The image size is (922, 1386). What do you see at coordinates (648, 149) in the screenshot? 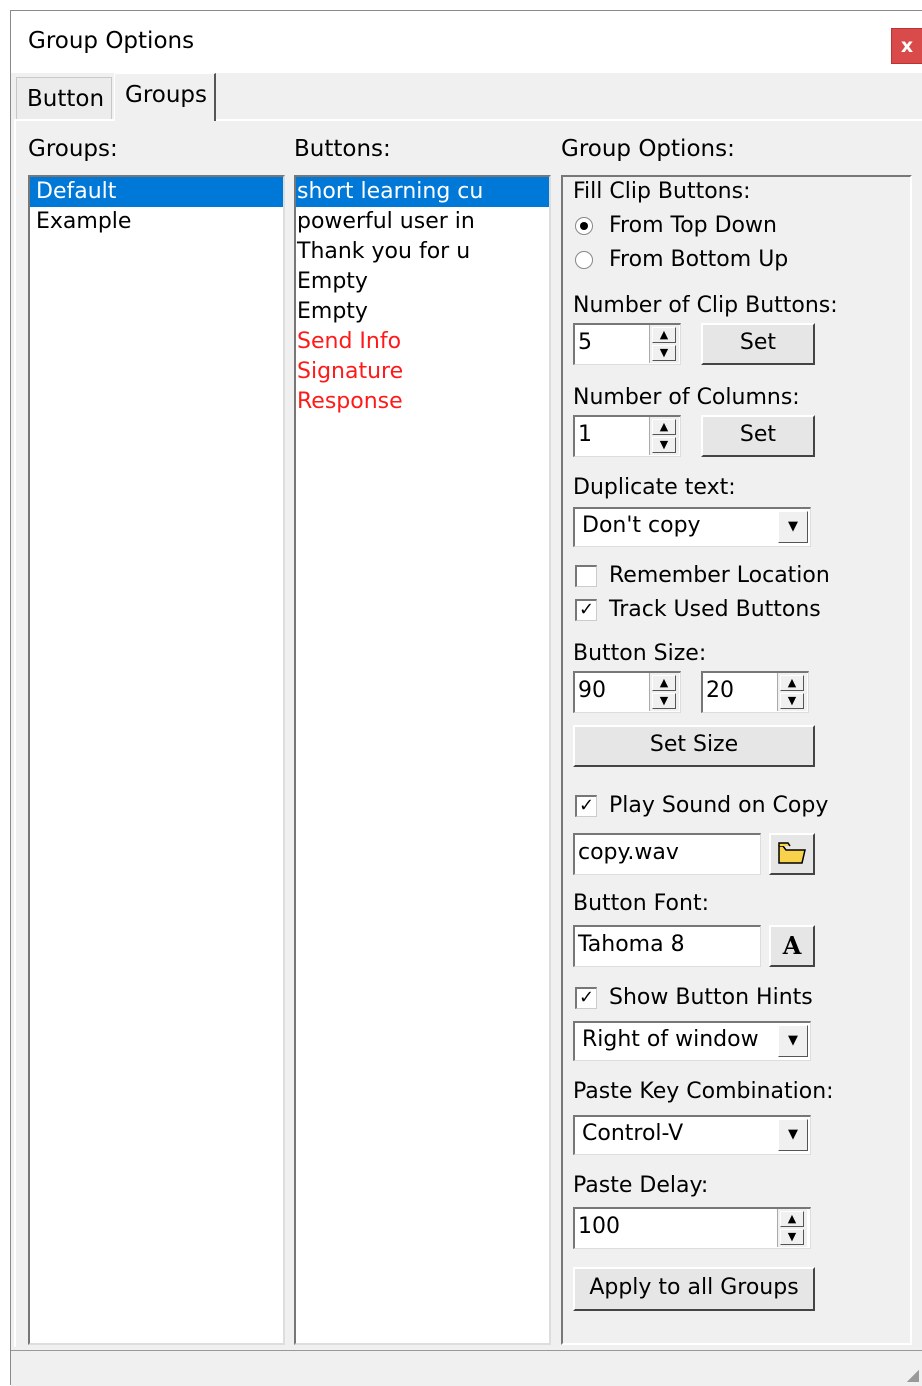
I see `group-options-label: Group Options:` at bounding box center [648, 149].